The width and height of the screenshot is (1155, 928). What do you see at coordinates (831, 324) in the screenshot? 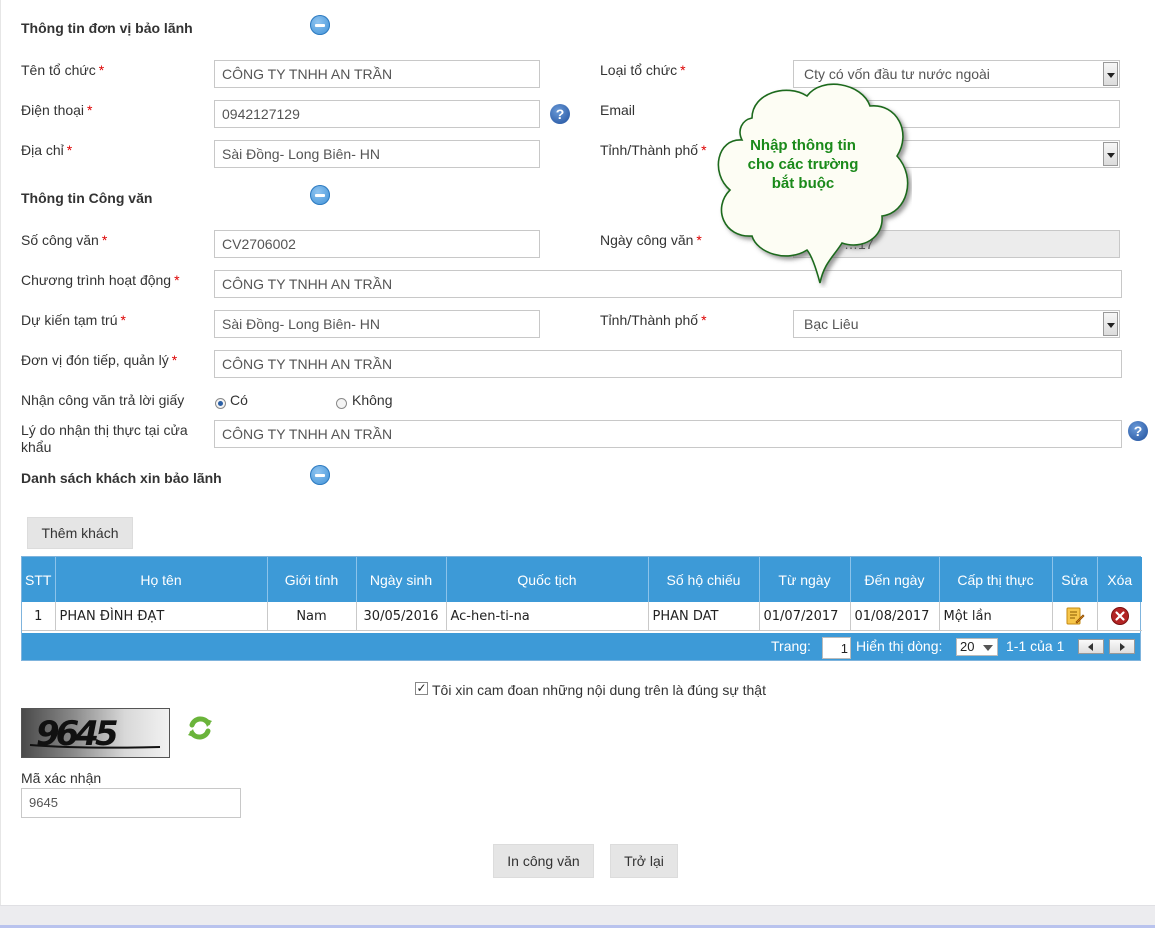
I see `stay-province-value: Bạc Liêu` at bounding box center [831, 324].